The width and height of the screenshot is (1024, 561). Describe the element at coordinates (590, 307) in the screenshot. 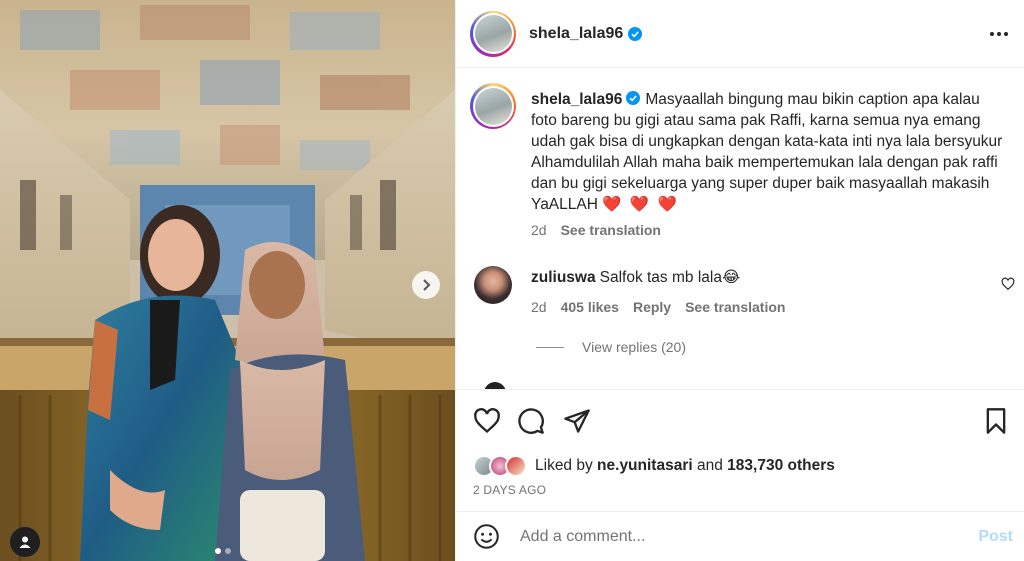

I see `comment-likes-count: 405 likes` at that location.